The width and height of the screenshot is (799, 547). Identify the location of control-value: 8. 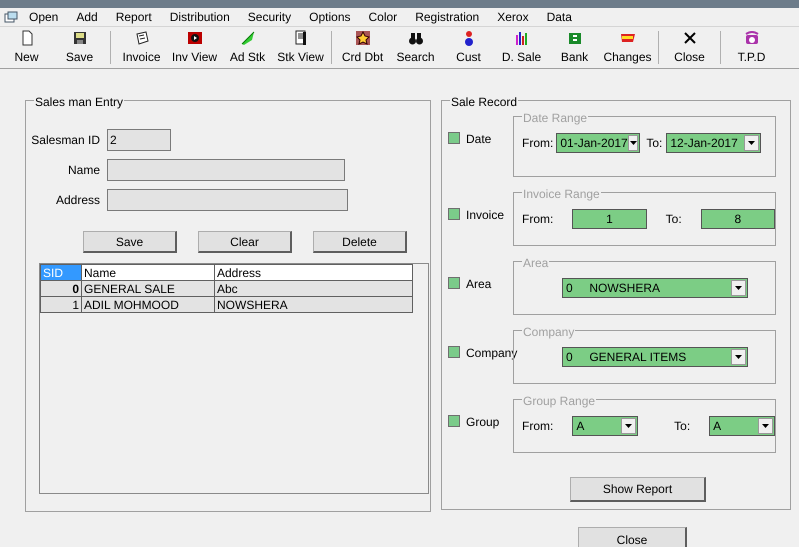
(738, 219).